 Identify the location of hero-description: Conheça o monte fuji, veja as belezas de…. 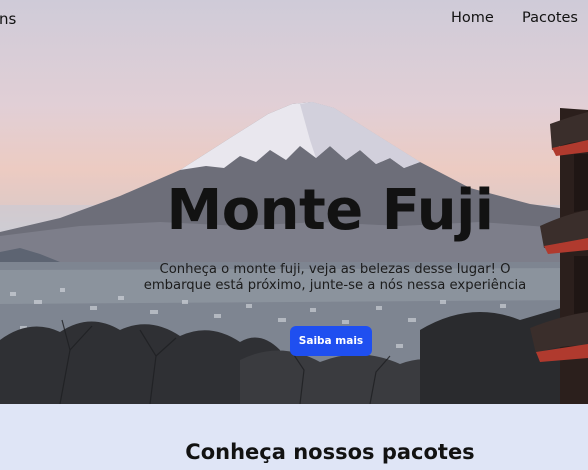
(335, 277).